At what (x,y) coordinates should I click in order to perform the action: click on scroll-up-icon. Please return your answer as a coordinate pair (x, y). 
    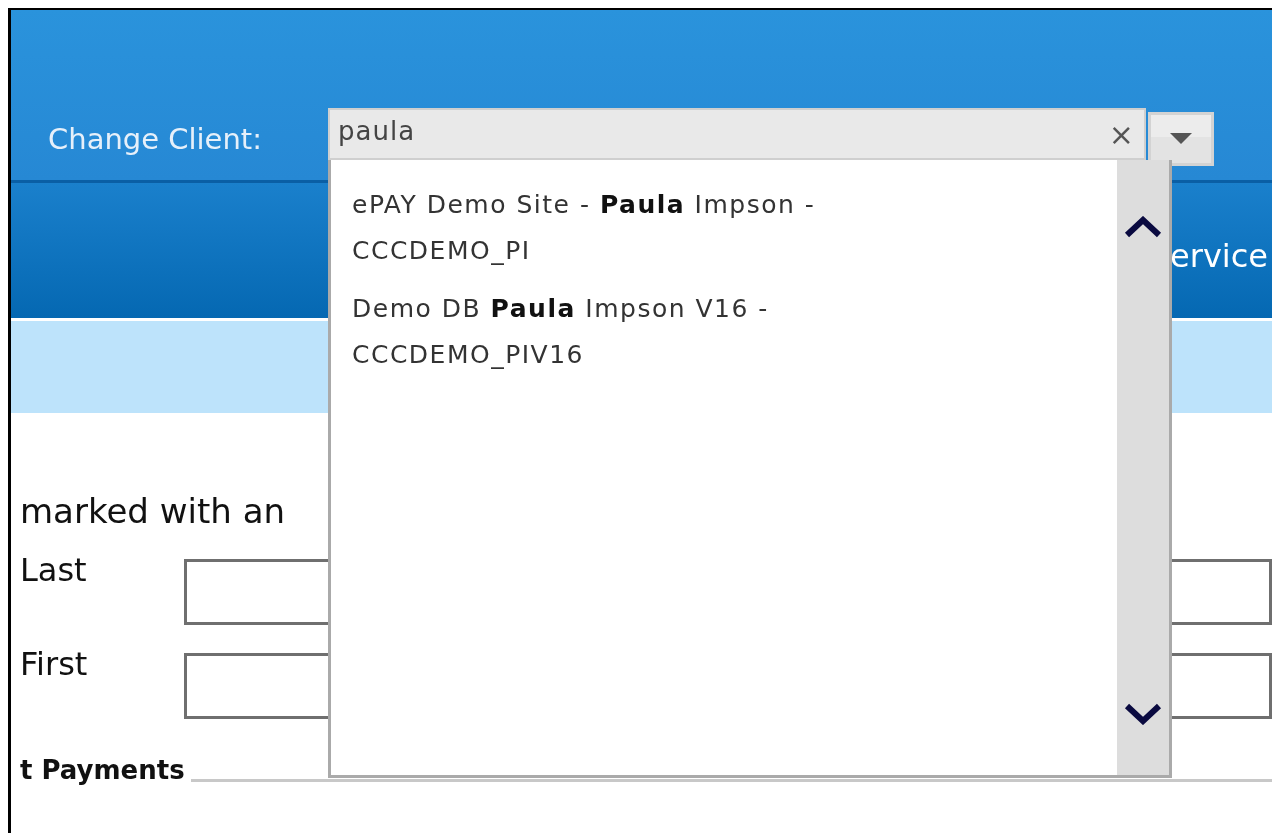
    Looking at the image, I should click on (1143, 227).